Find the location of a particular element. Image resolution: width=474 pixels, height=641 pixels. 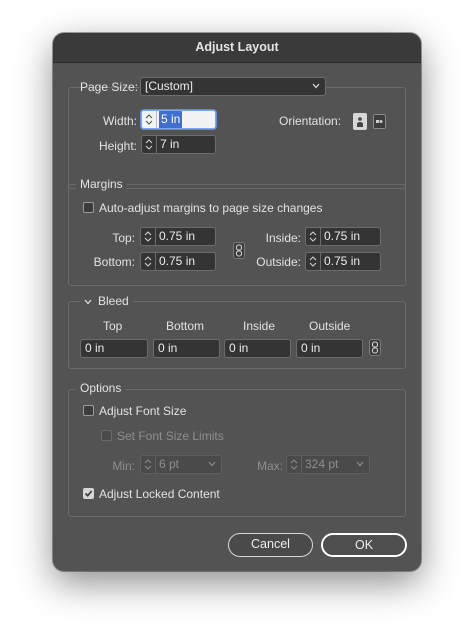

margin-inside-field: 0.75 in is located at coordinates (343, 236).